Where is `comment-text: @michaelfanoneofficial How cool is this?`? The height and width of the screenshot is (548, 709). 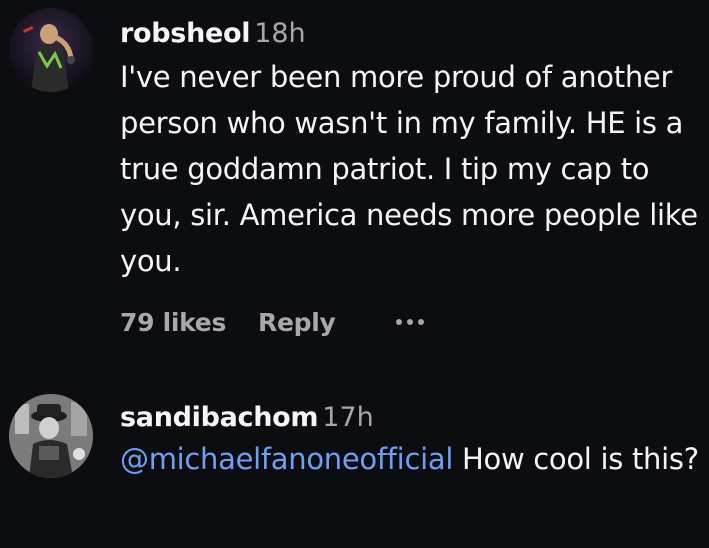
comment-text: @michaelfanoneofficial How cool is this? is located at coordinates (410, 459).